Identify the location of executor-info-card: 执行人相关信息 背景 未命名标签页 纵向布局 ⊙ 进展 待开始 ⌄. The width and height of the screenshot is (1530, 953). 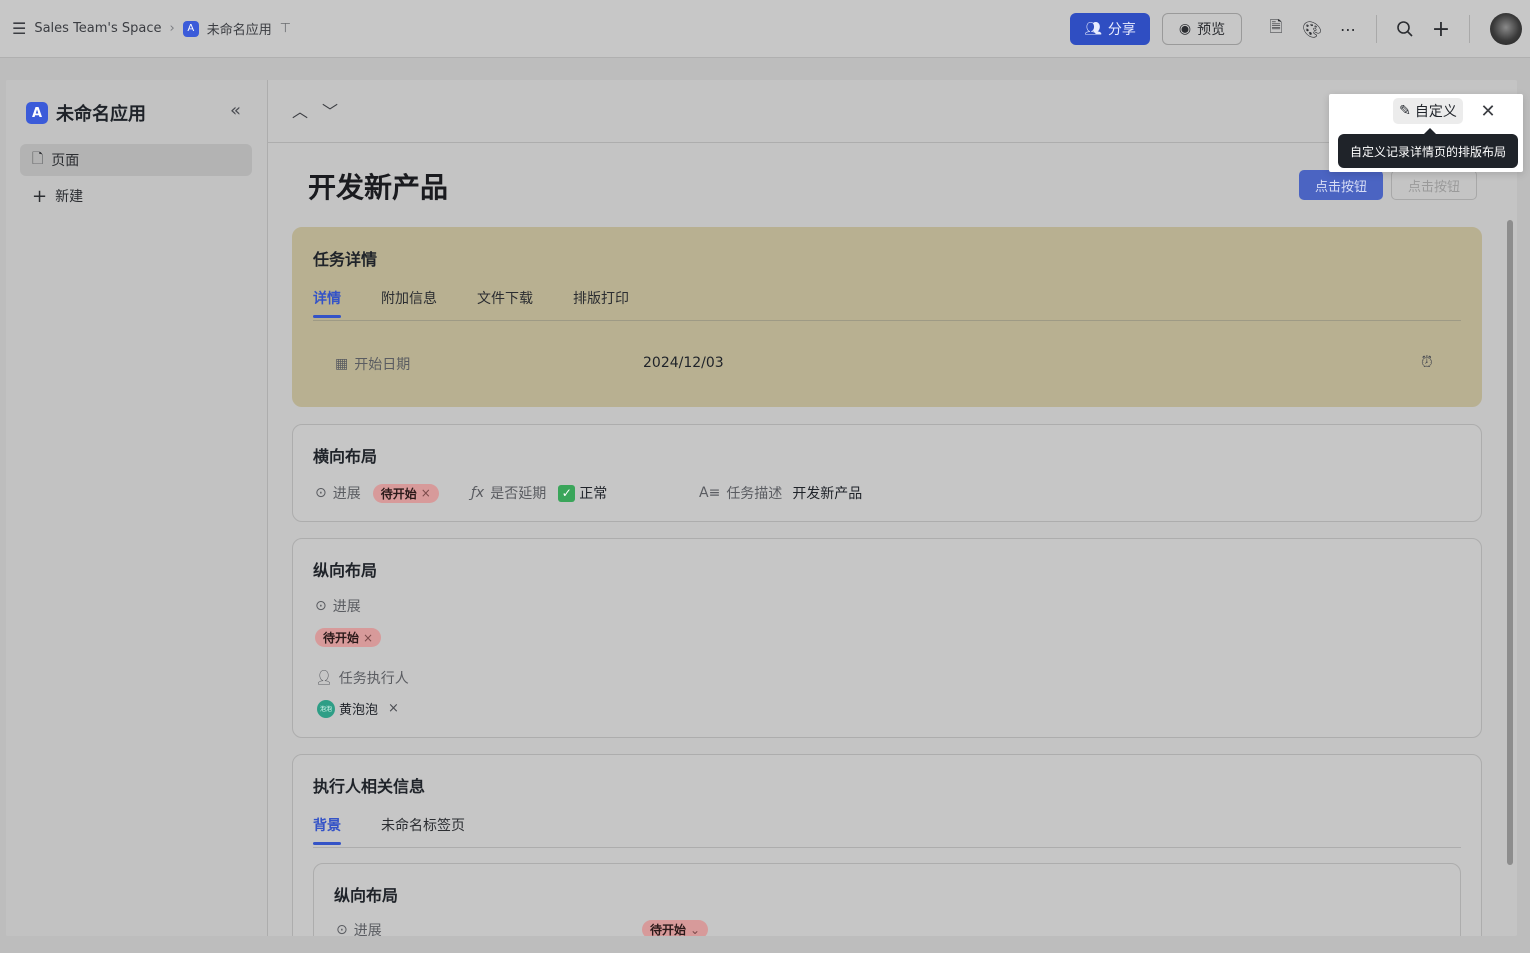
(887, 845).